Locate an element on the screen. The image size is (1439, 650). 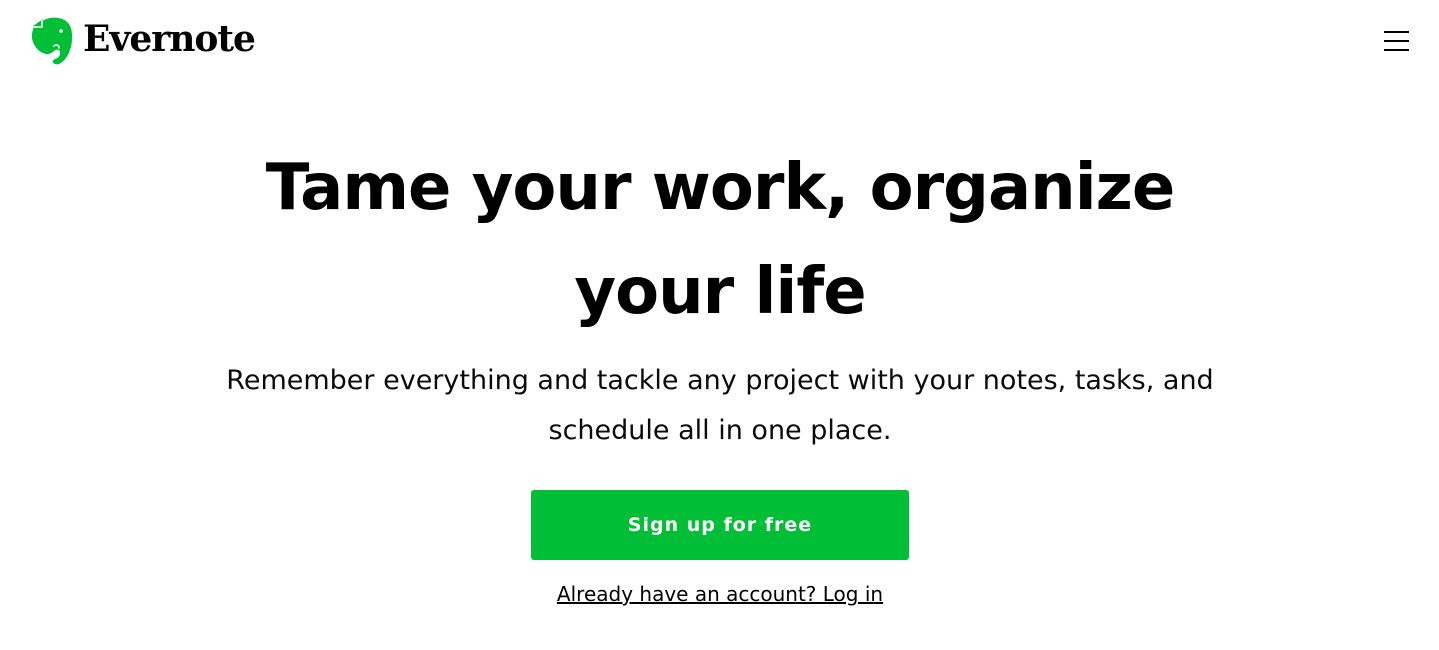
login-link: Already have an account? Log in is located at coordinates (720, 594).